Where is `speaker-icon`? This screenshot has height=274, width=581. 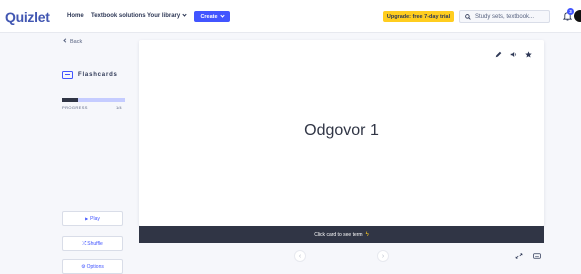
speaker-icon is located at coordinates (513, 54).